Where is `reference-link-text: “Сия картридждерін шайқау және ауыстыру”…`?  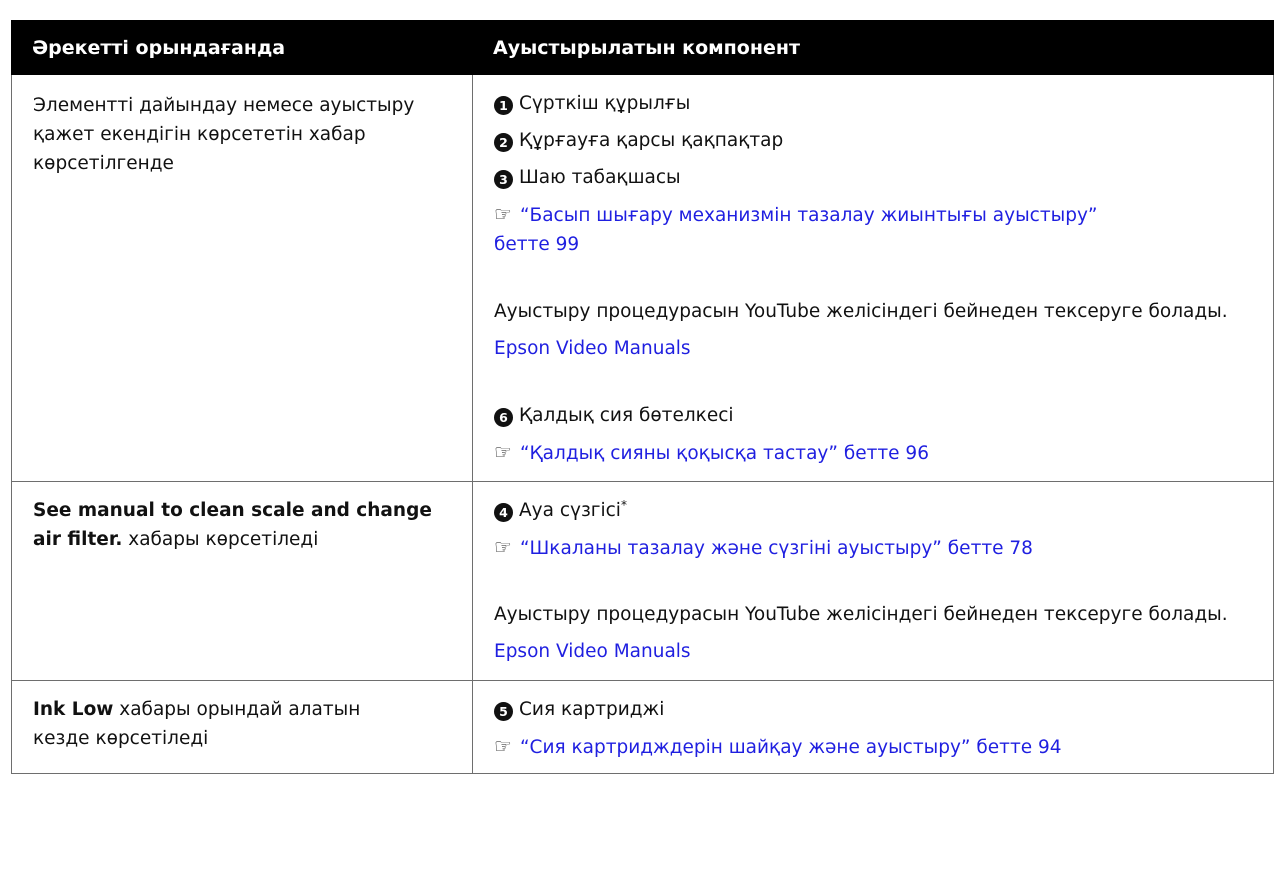 reference-link-text: “Сия картридждерін шайқау және ауыстыру”… is located at coordinates (791, 747).